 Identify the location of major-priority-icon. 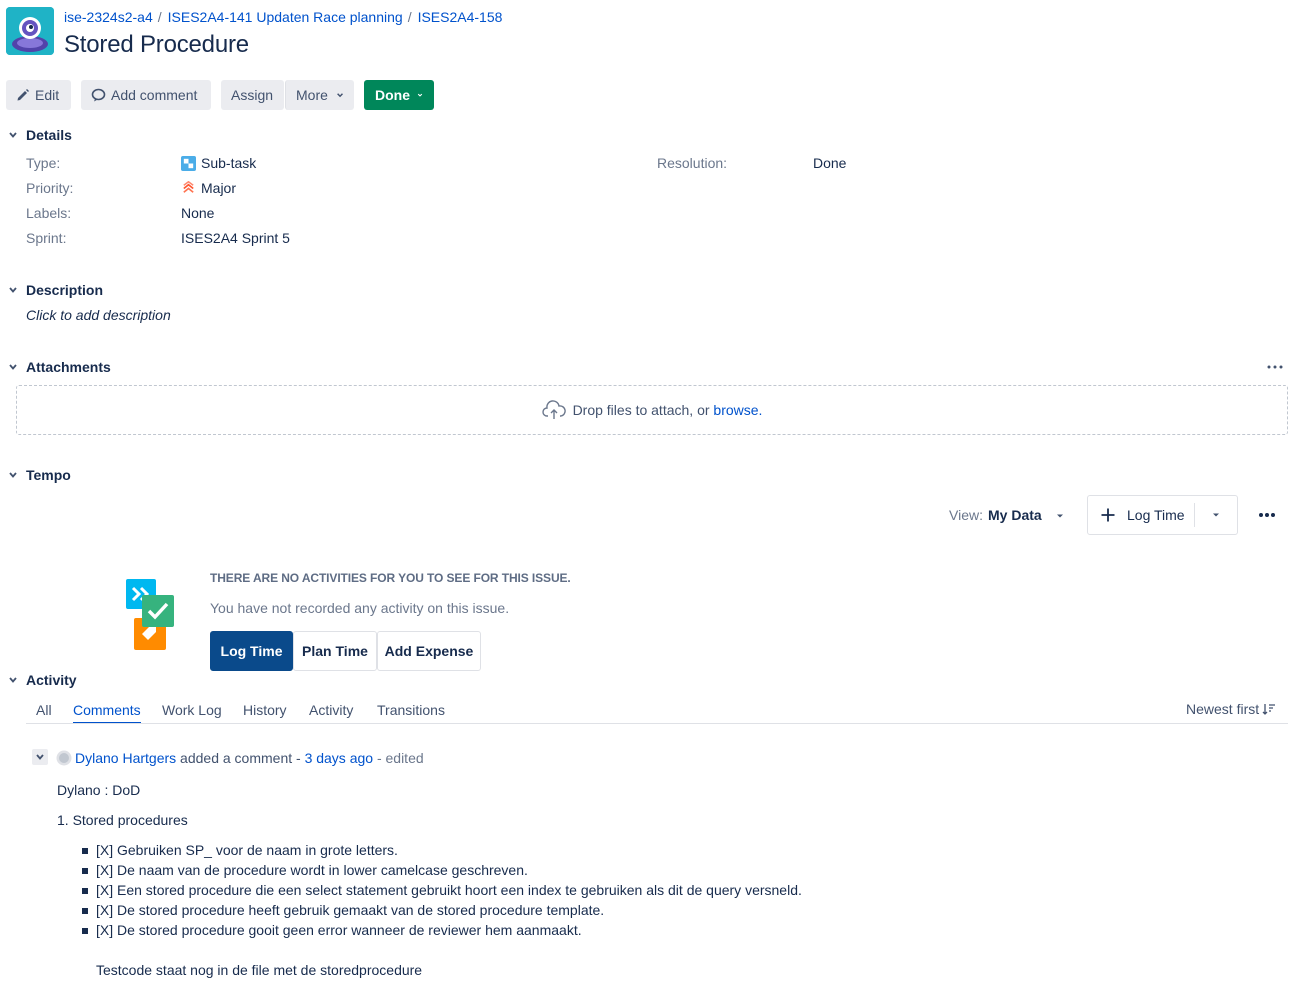
(188, 188).